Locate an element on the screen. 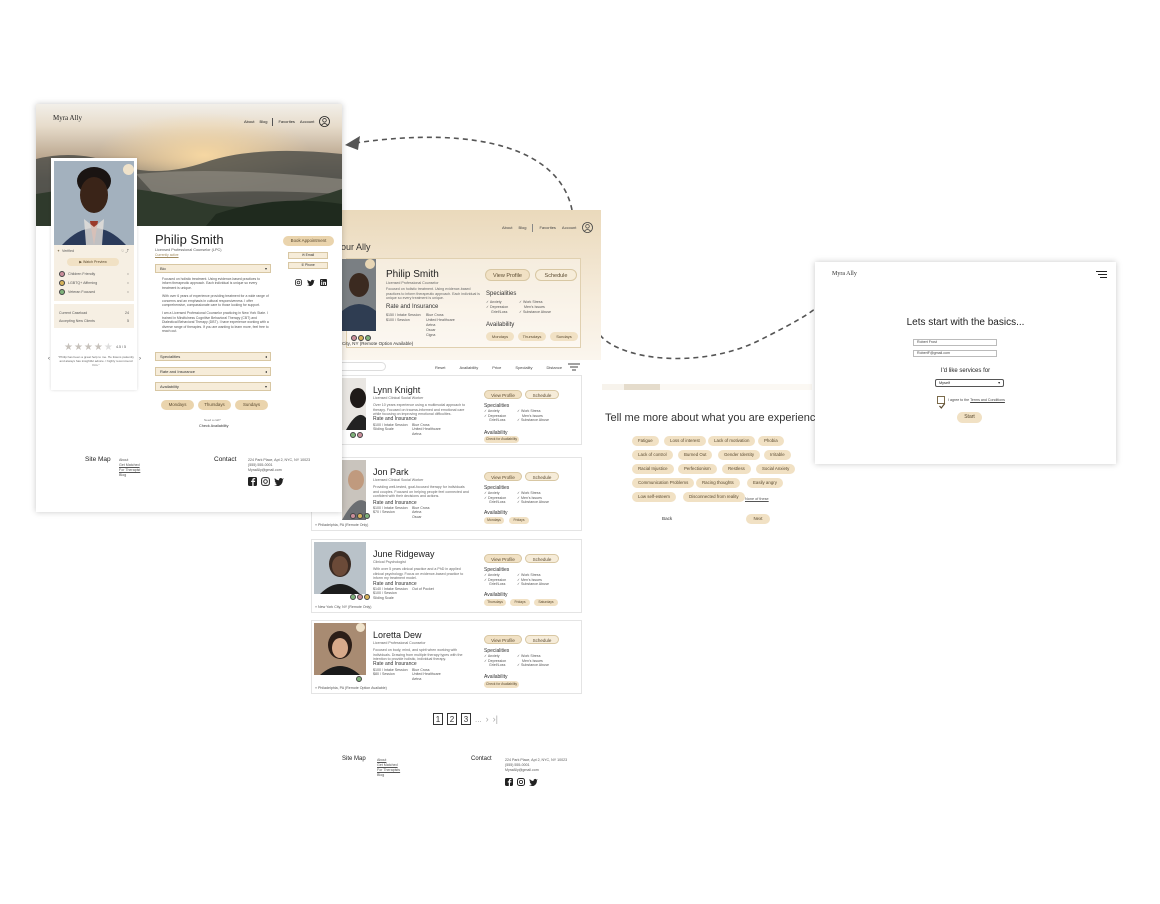  filter-distance: Distance is located at coordinates (555, 367).